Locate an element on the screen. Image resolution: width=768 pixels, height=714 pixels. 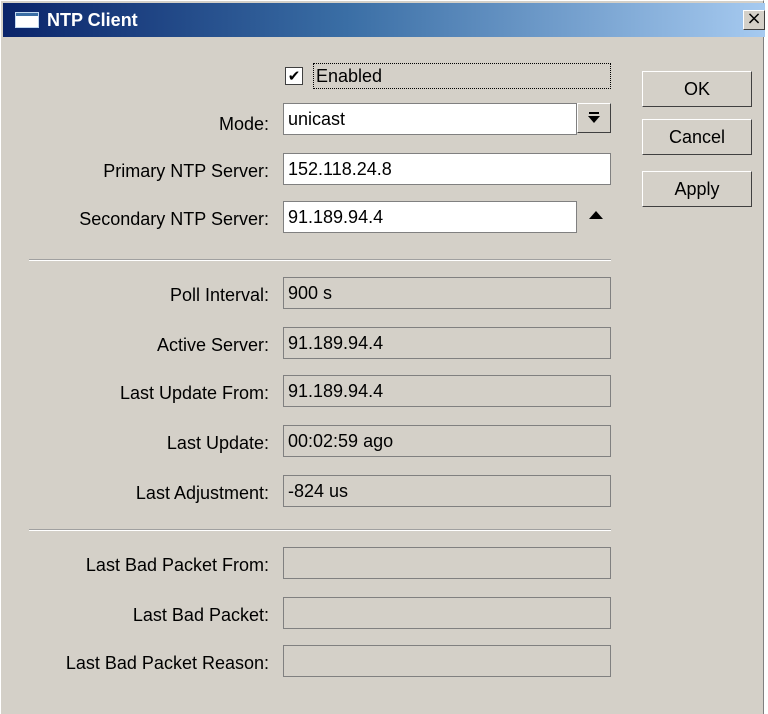
up-arrow-icon is located at coordinates (596, 215).